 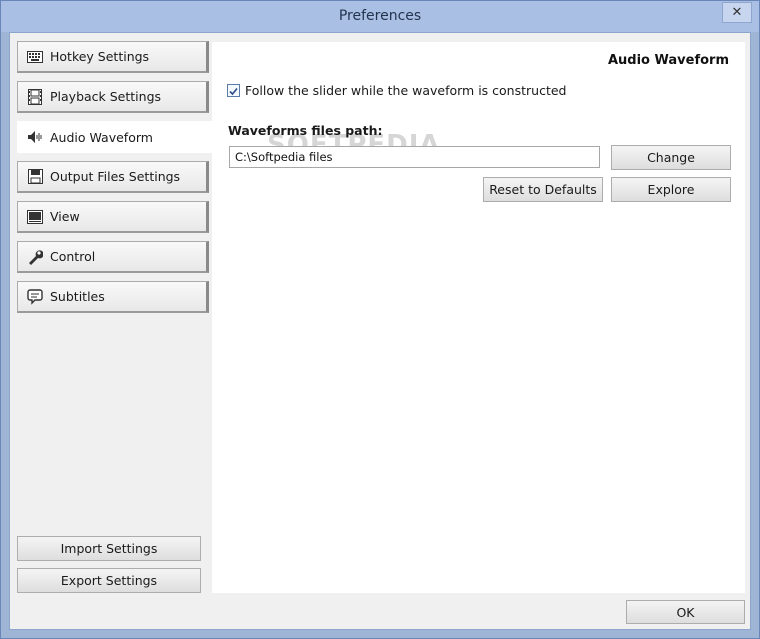 What do you see at coordinates (106, 96) in the screenshot?
I see `nav-label: Playback Settings` at bounding box center [106, 96].